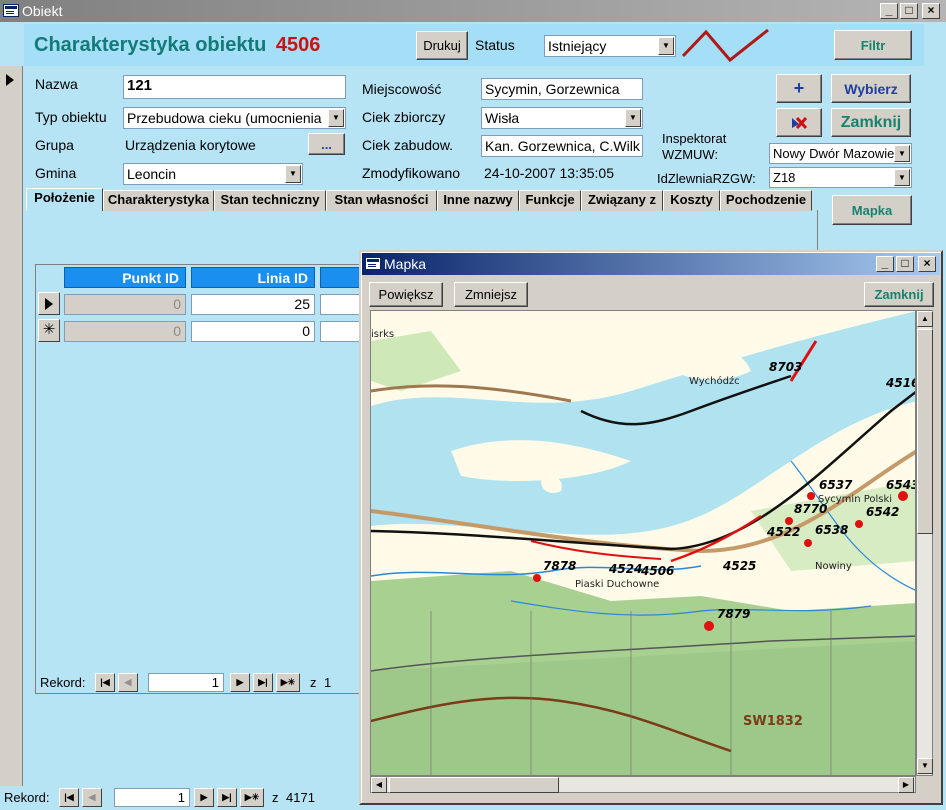  I want to click on tab-polozenie: Położenie, so click(64, 199).